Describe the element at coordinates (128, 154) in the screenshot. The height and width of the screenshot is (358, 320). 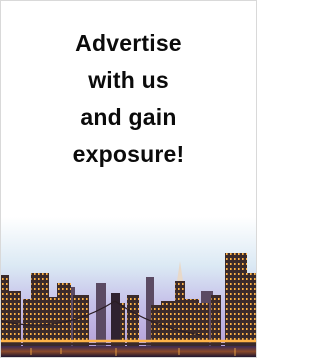
I see `headline-line-4: exposure!` at that location.